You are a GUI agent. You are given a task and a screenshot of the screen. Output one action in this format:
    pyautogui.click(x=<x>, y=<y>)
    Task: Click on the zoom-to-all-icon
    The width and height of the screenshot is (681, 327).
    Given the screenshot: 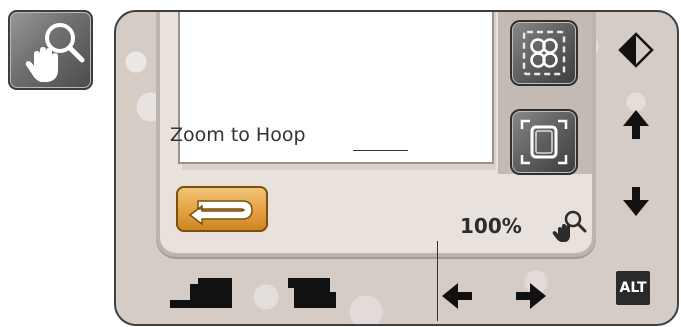 What is the action you would take?
    pyautogui.click(x=544, y=53)
    